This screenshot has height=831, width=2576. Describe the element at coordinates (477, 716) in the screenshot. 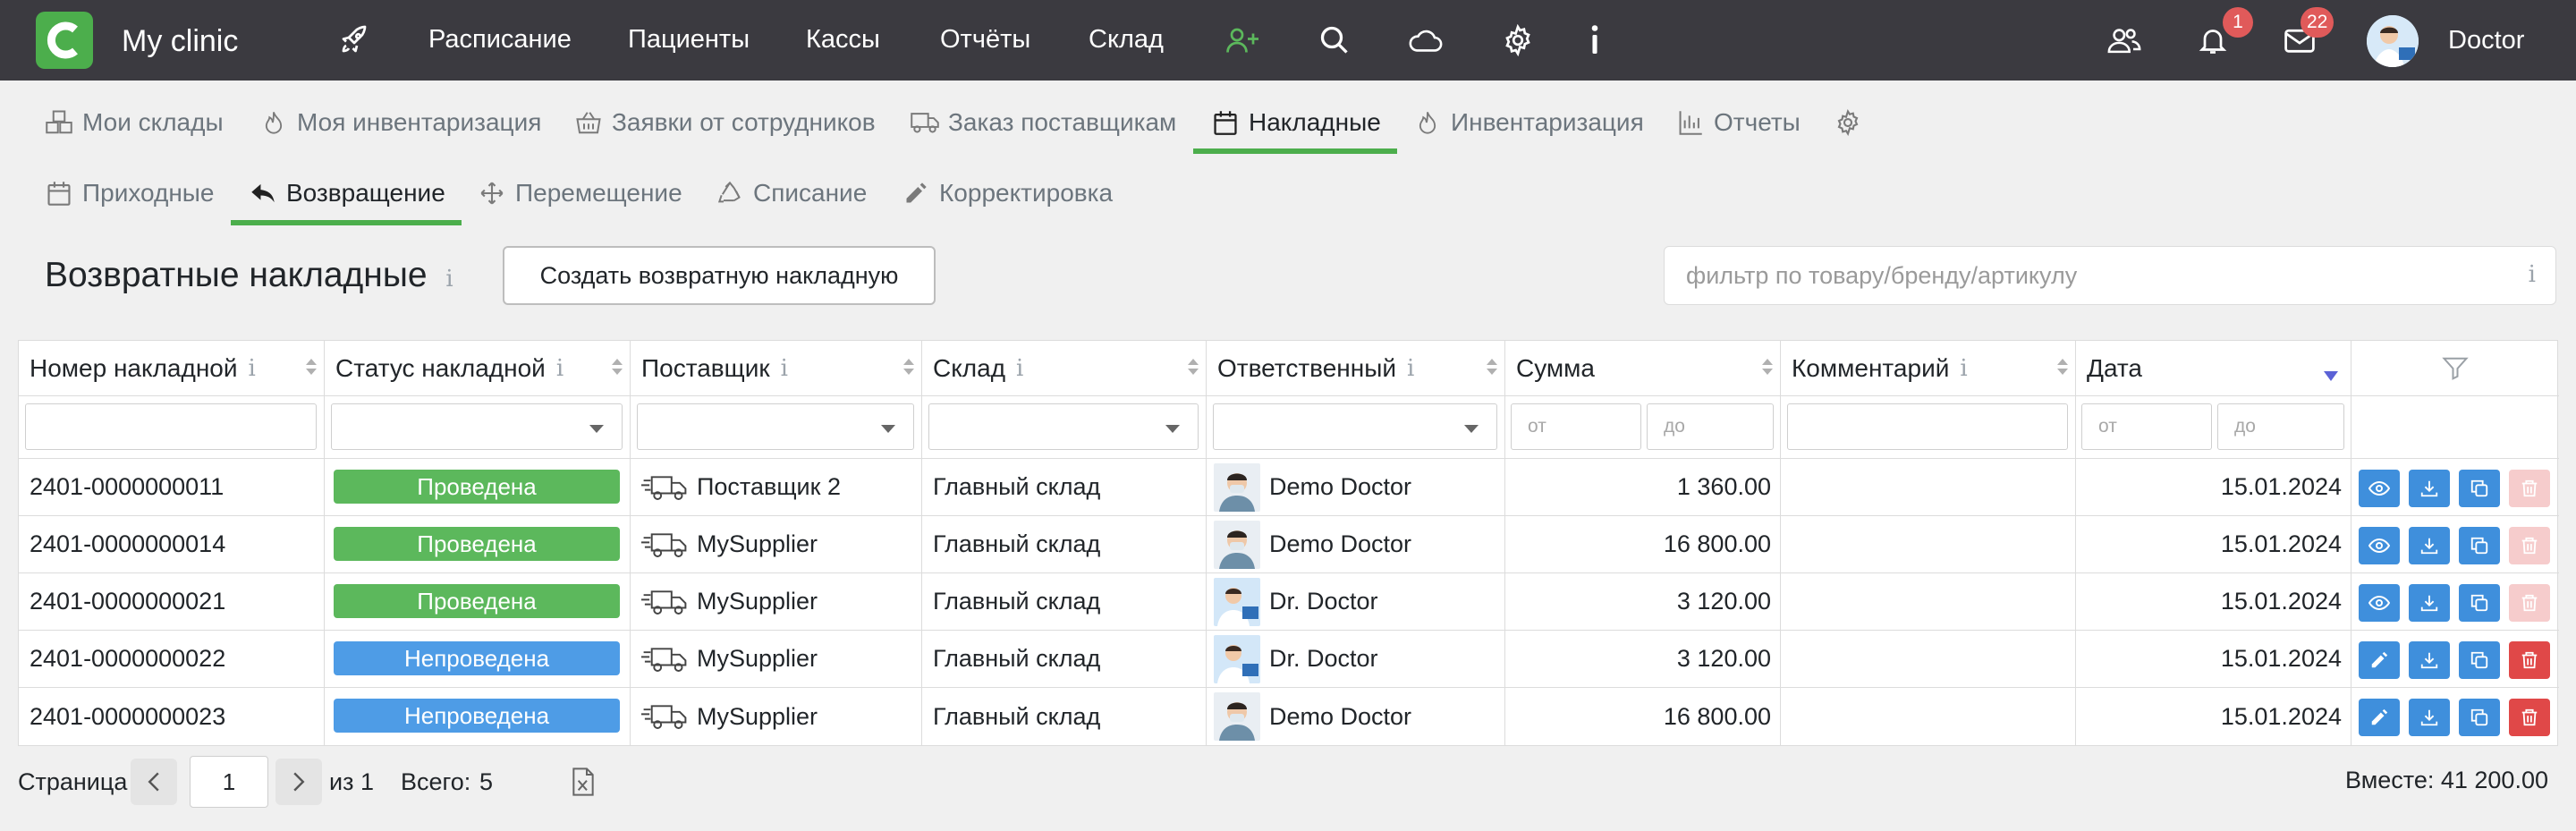

I see `status-badge: Непроведена` at that location.